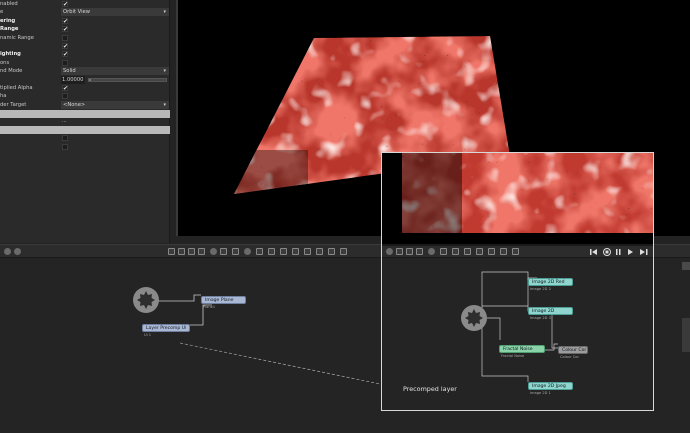 This screenshot has height=433, width=690. I want to click on inset-gear-icon, so click(474, 318).